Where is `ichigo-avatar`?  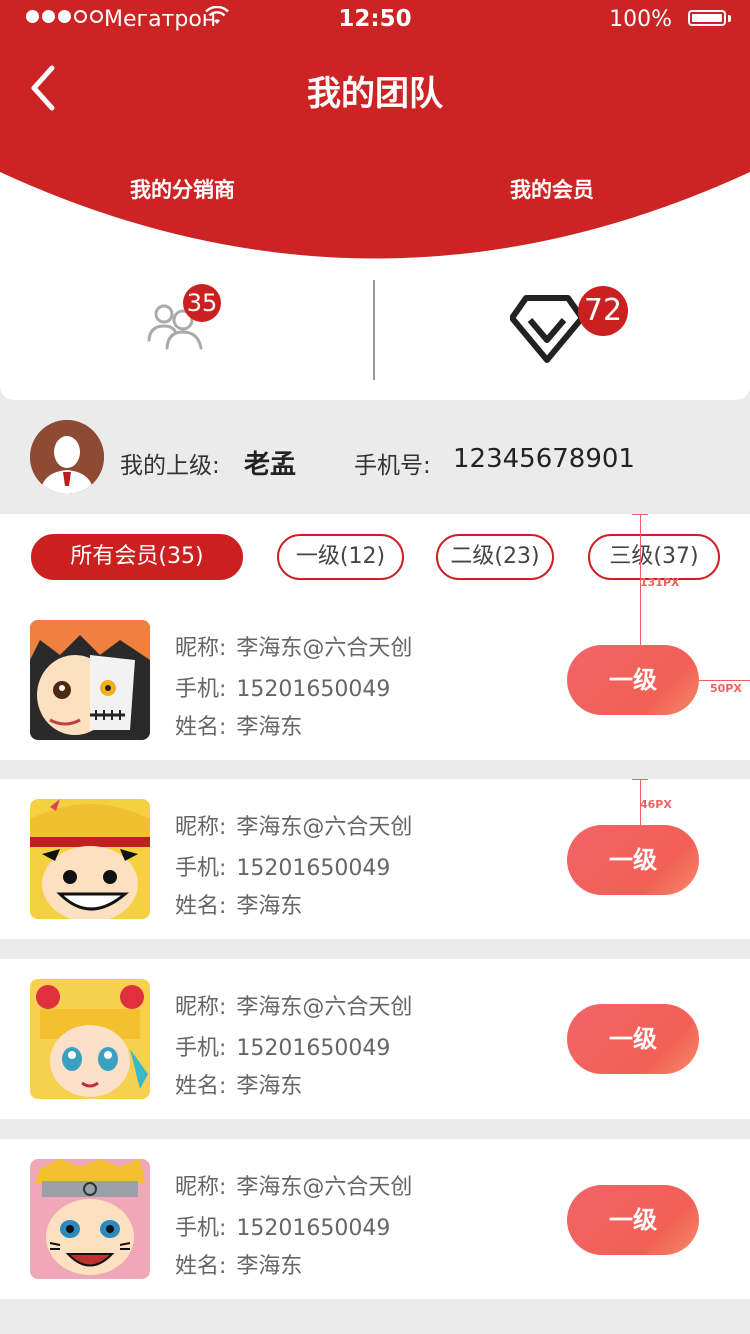 ichigo-avatar is located at coordinates (90, 680).